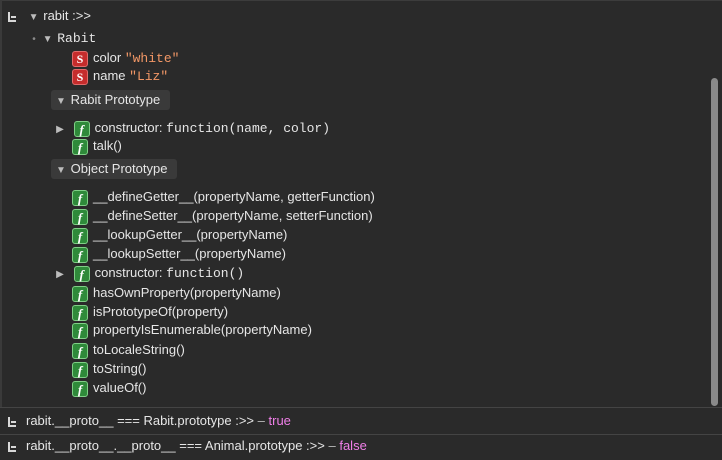 This screenshot has height=460, width=722. I want to click on prototype-member-row: f __lookupGetter__(propertyName), so click(179, 235).